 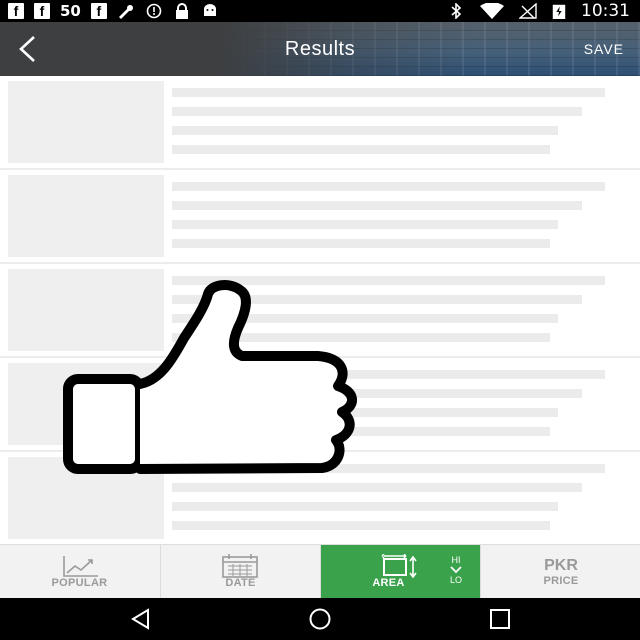 What do you see at coordinates (492, 11) in the screenshot?
I see `wifi-icon` at bounding box center [492, 11].